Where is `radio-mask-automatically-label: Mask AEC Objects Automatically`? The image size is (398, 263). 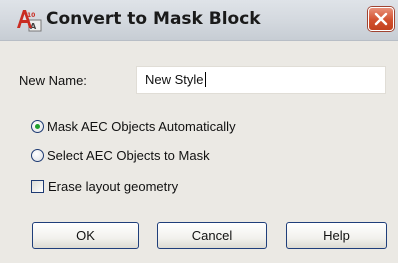 radio-mask-automatically-label: Mask AEC Objects Automatically is located at coordinates (141, 126).